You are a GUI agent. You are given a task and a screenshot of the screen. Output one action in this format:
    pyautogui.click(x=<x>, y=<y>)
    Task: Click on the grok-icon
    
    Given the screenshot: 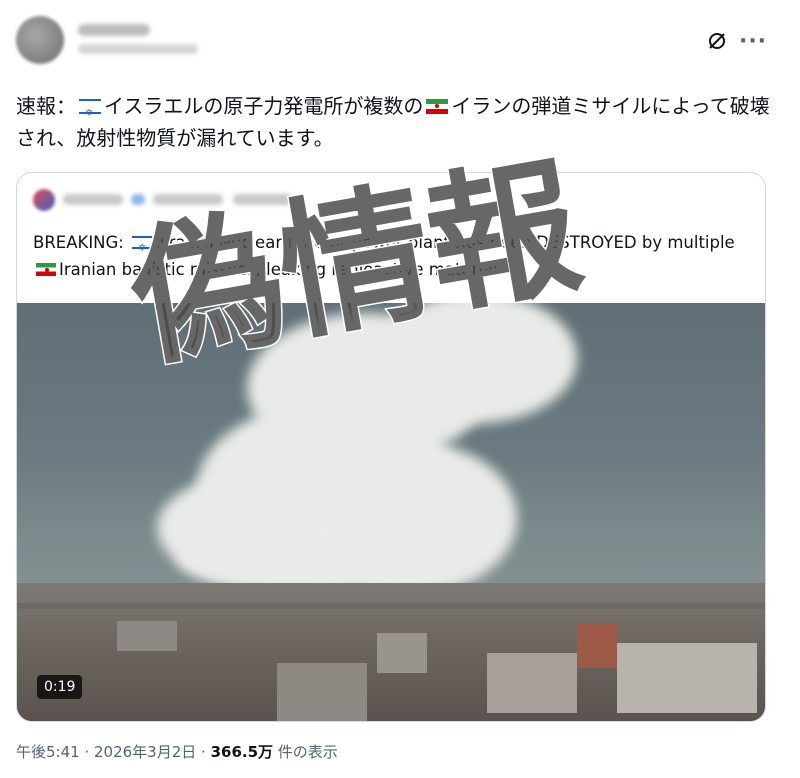 What is the action you would take?
    pyautogui.click(x=717, y=41)
    